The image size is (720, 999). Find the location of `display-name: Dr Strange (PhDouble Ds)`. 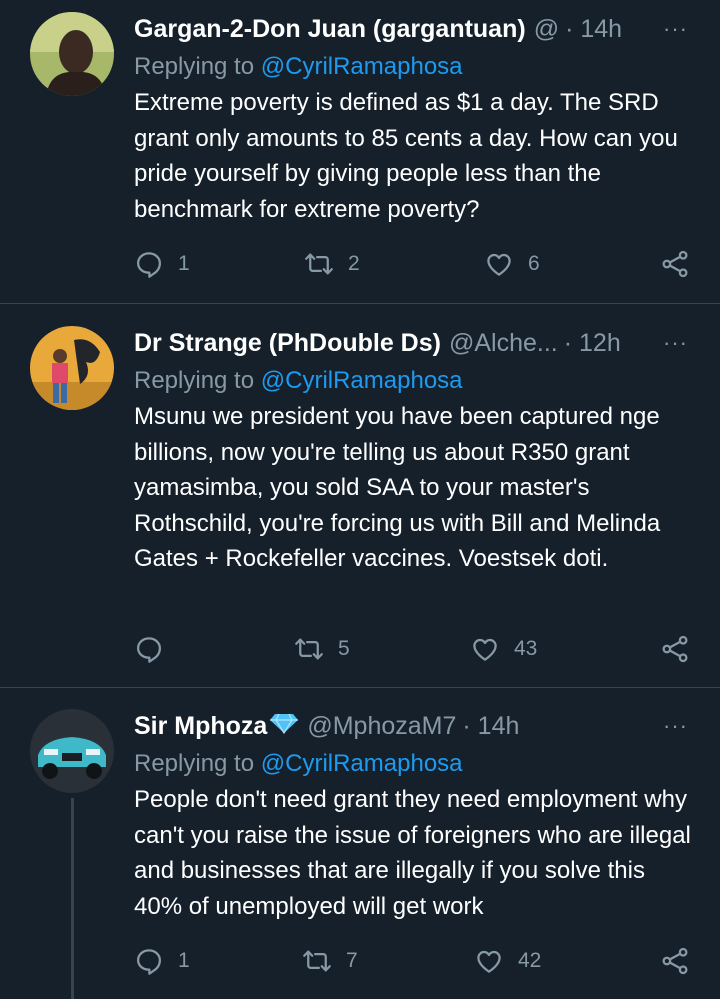

display-name: Dr Strange (PhDouble Ds) is located at coordinates (287, 343).